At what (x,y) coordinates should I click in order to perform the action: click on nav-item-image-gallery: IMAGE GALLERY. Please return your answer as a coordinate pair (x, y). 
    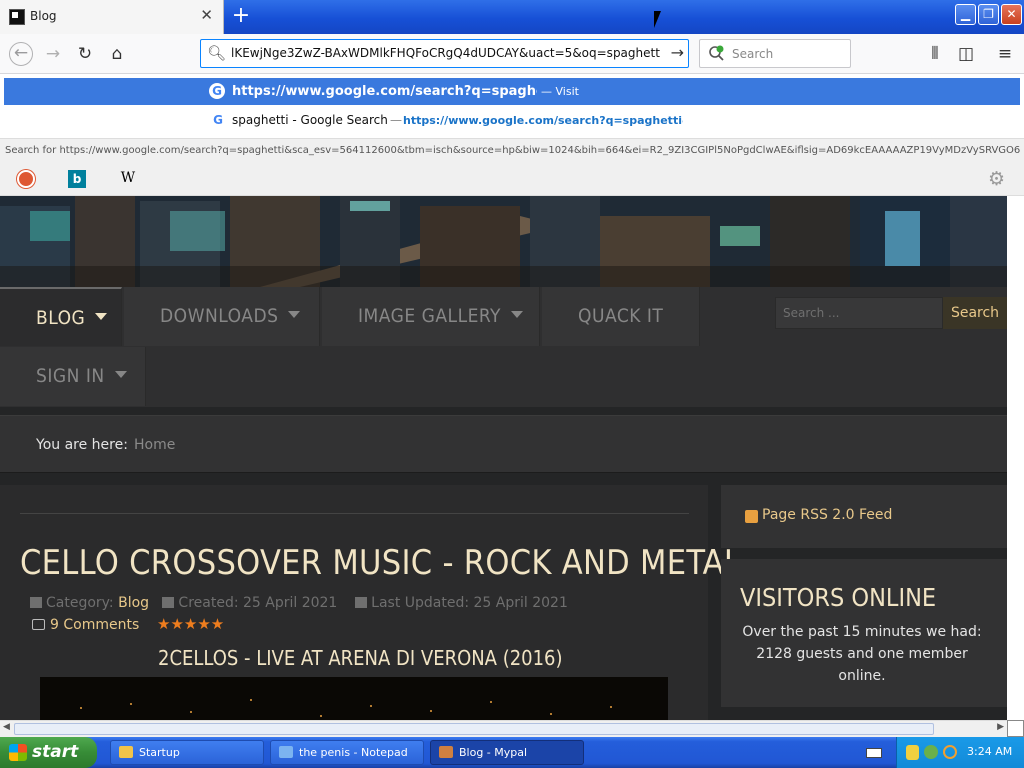
    Looking at the image, I should click on (431, 316).